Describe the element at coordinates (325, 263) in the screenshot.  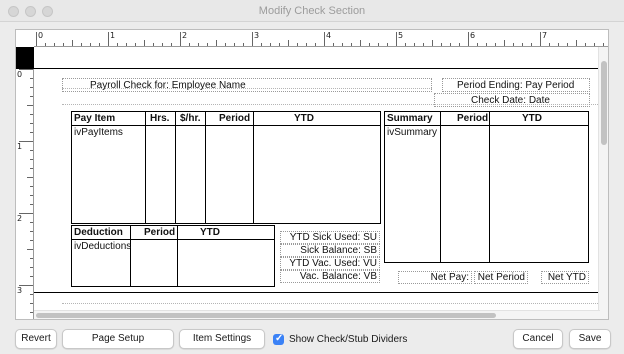
I see `ytd-vac-used-label: YTD Vac. Used:` at that location.